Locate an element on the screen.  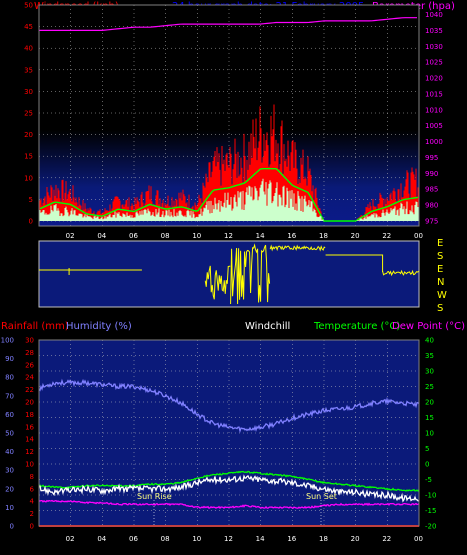
wind-x-tick-label: 20 is located at coordinates (355, 236).